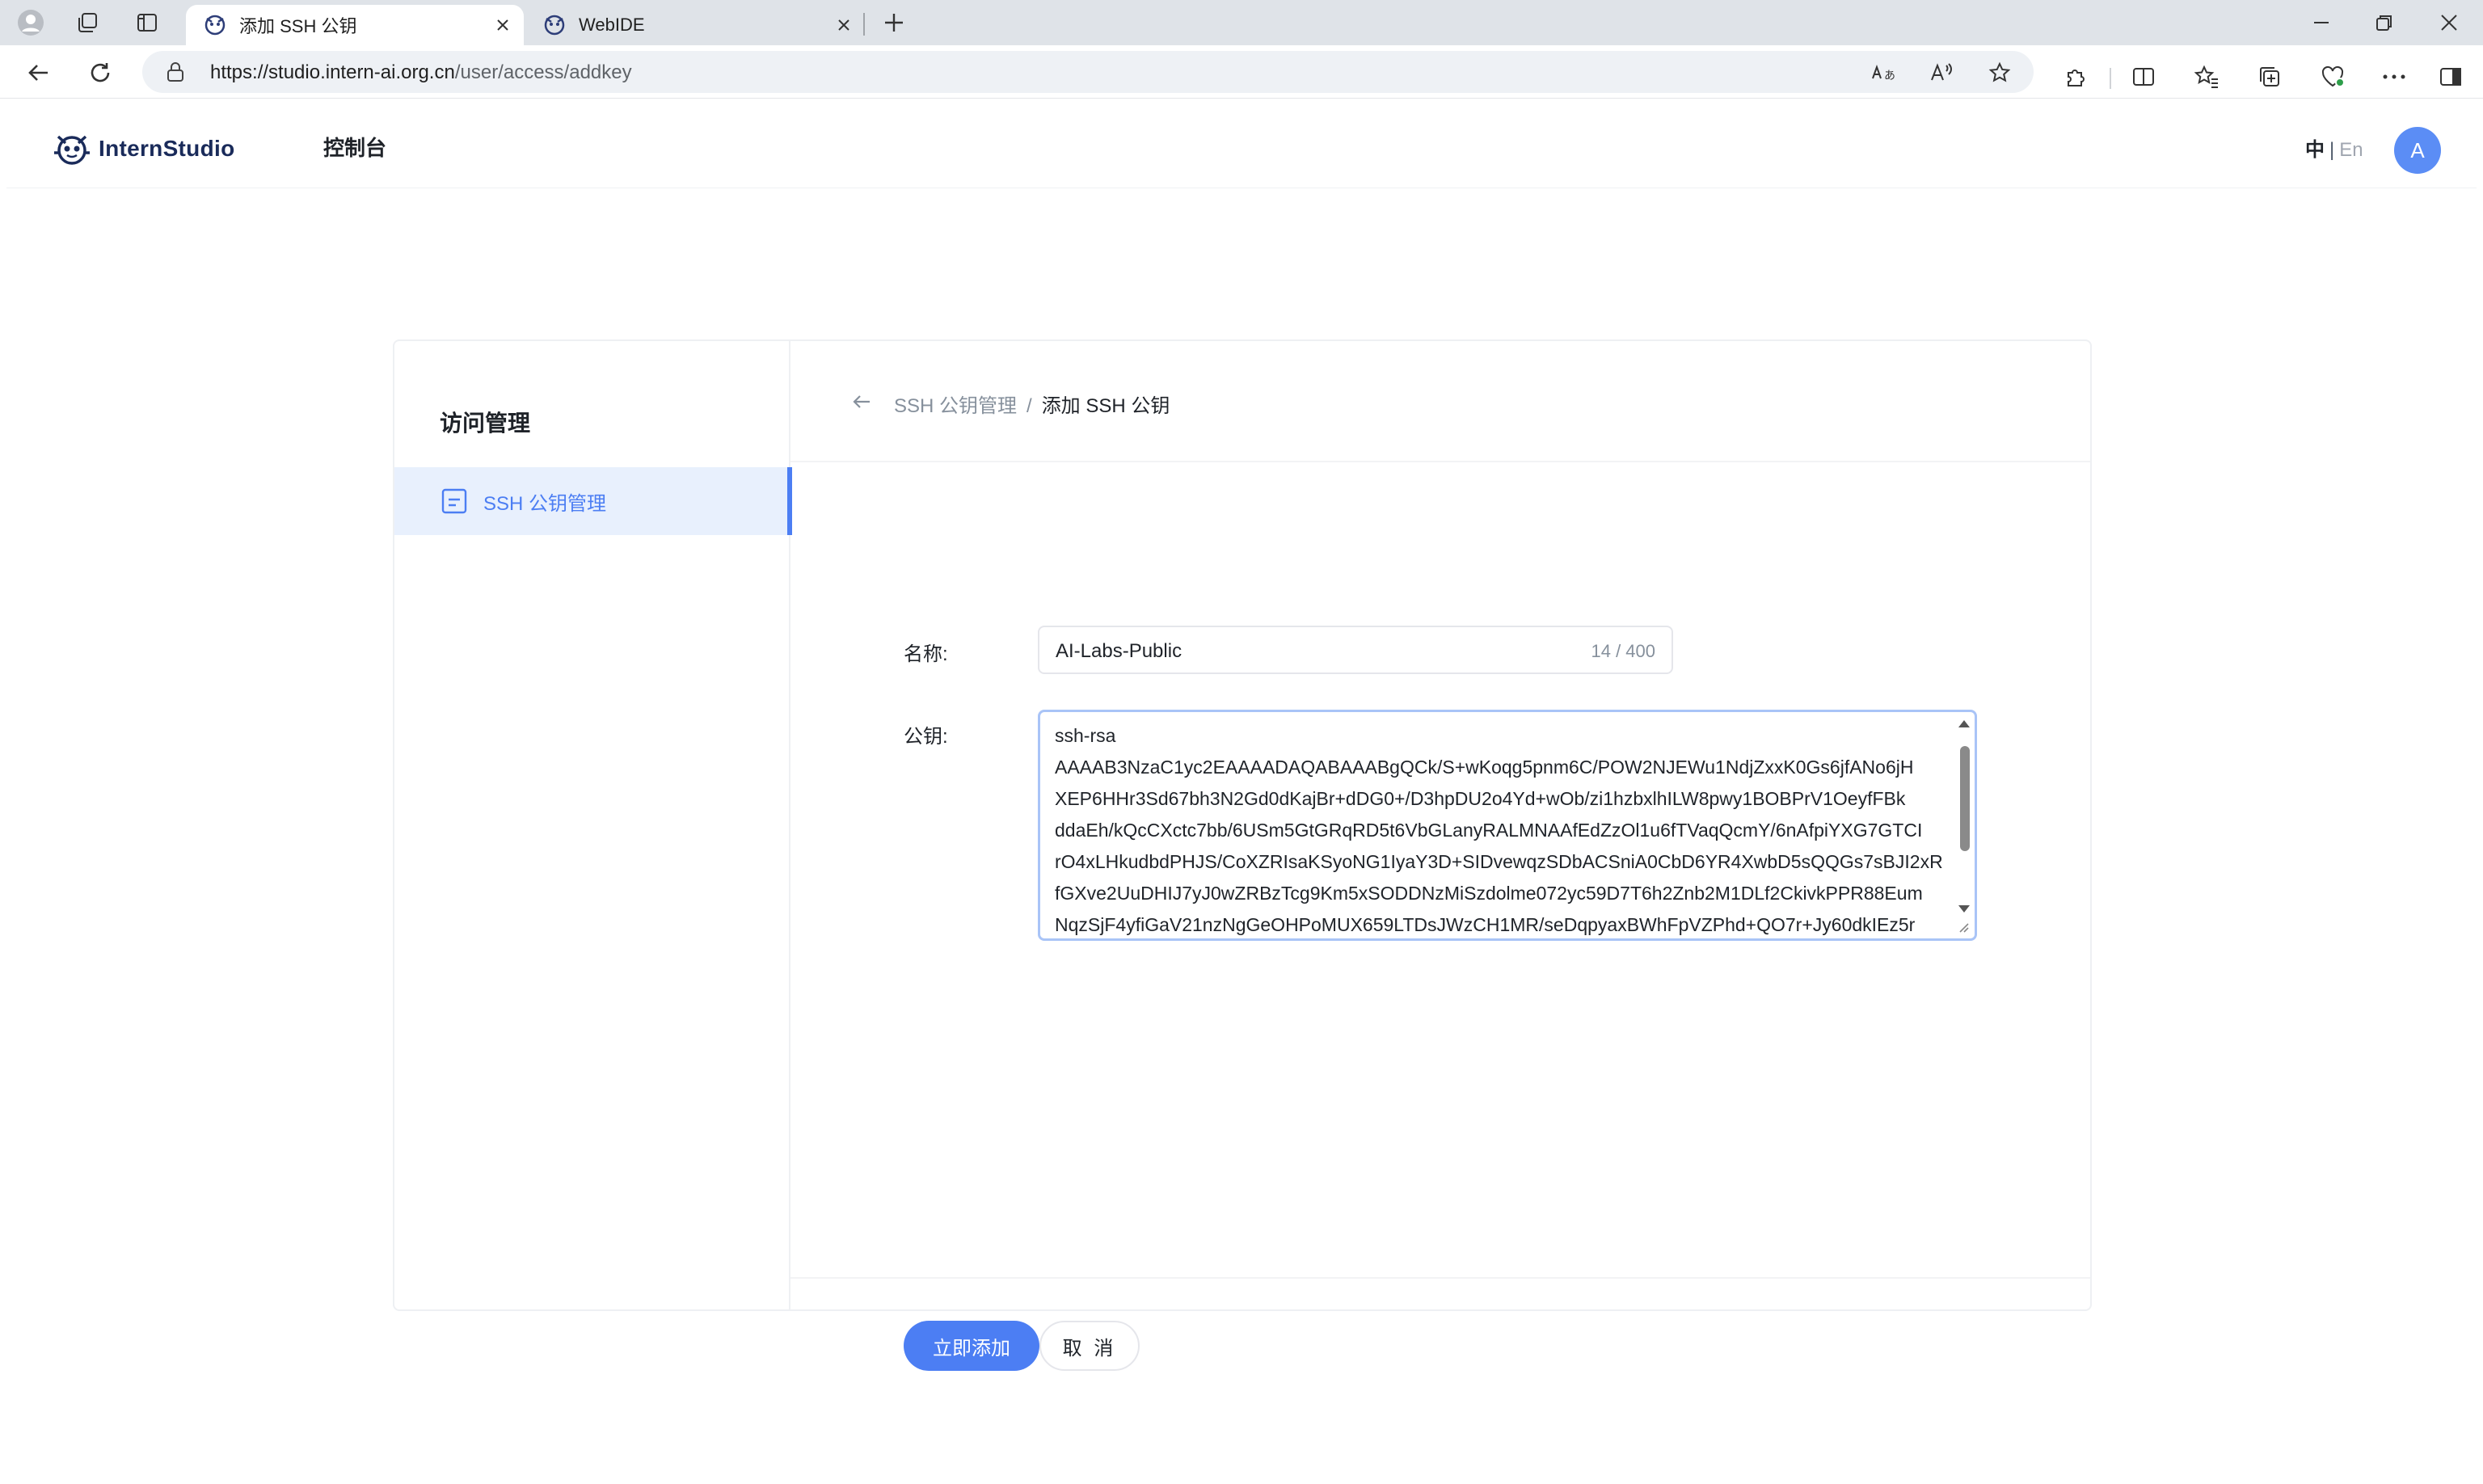 The height and width of the screenshot is (1484, 2483). I want to click on language-switcher: 中 | En, so click(2334, 147).